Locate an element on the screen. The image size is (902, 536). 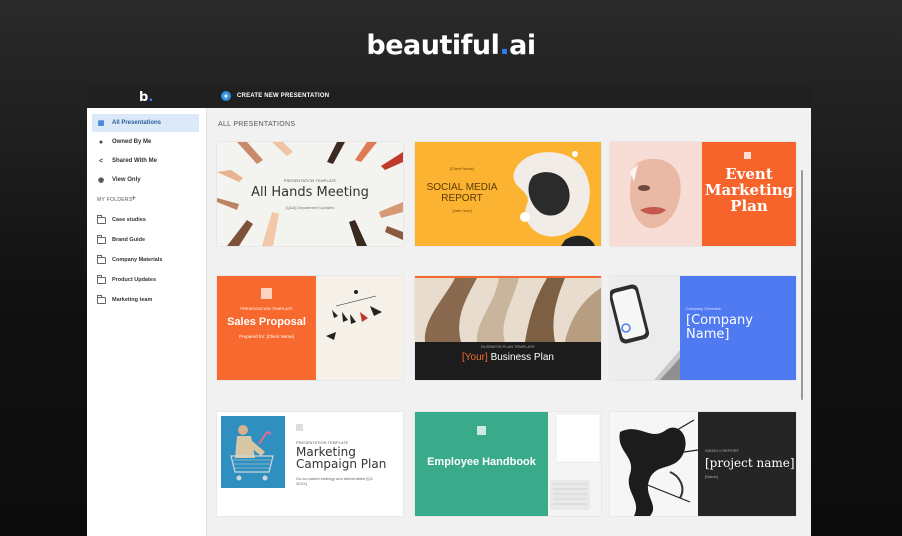
card-title: [project name] is located at coordinates (750, 463).